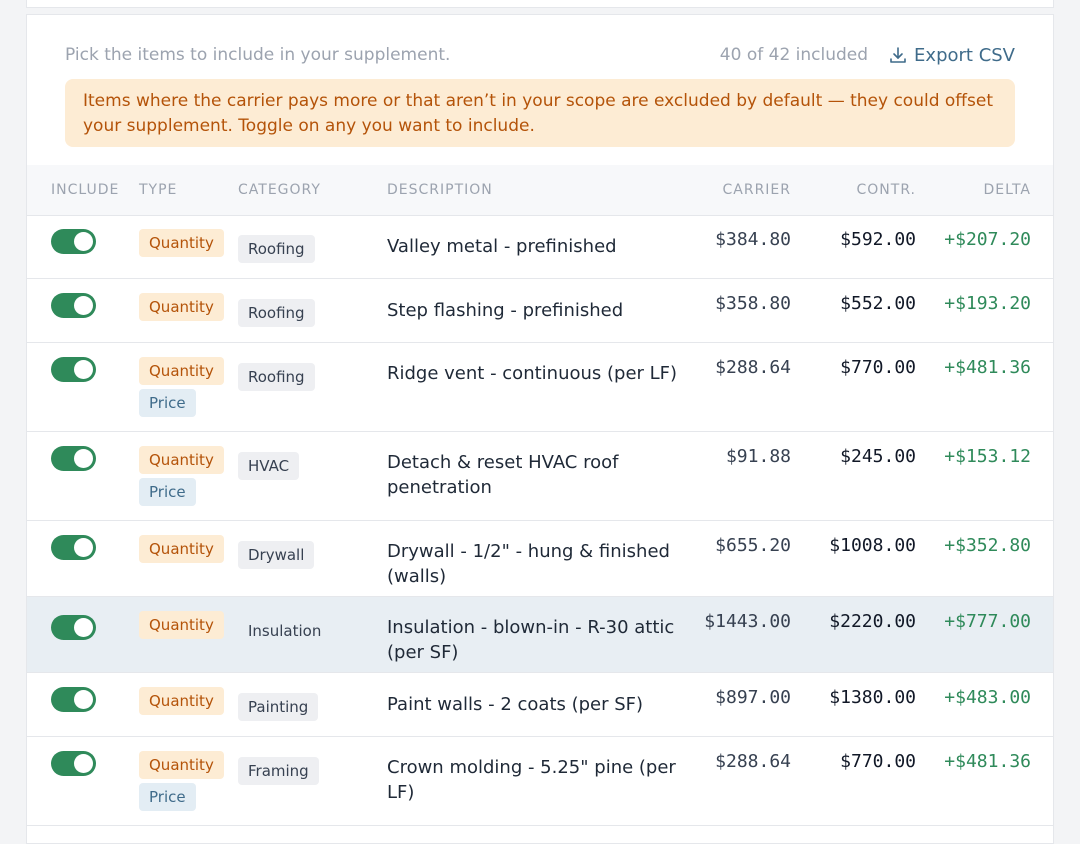  What do you see at coordinates (1007, 190) in the screenshot?
I see `column-header-delta: DELTA` at bounding box center [1007, 190].